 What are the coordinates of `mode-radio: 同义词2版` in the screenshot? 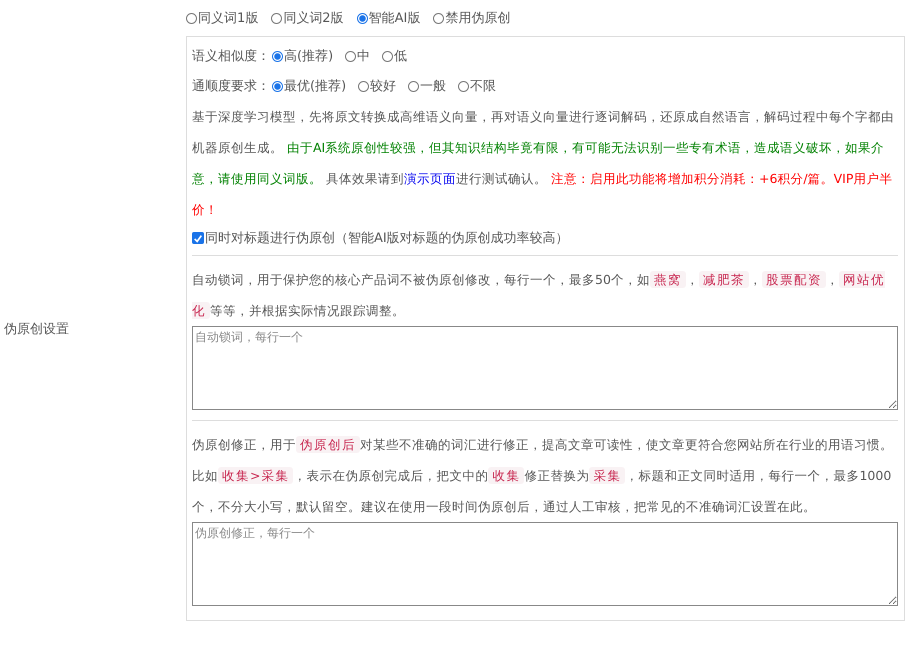 It's located at (307, 18).